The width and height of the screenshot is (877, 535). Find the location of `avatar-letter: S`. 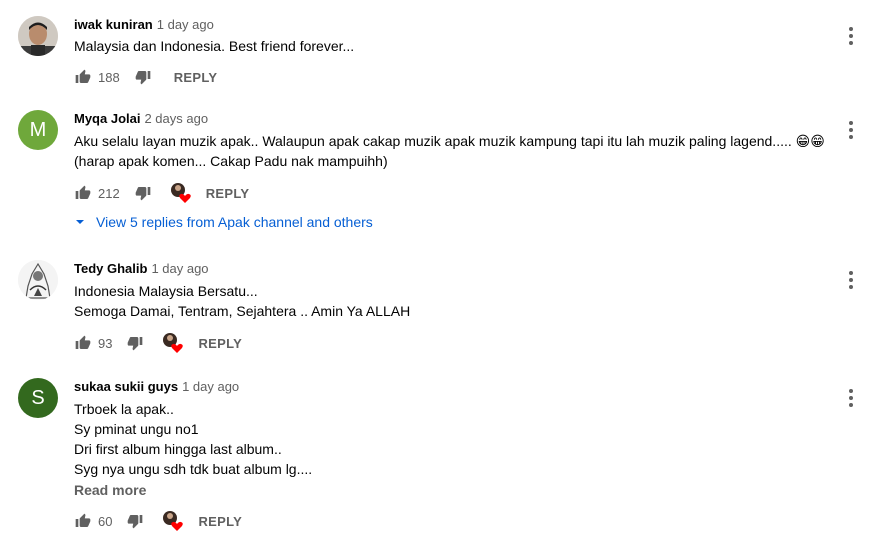

avatar-letter: S is located at coordinates (38, 397).